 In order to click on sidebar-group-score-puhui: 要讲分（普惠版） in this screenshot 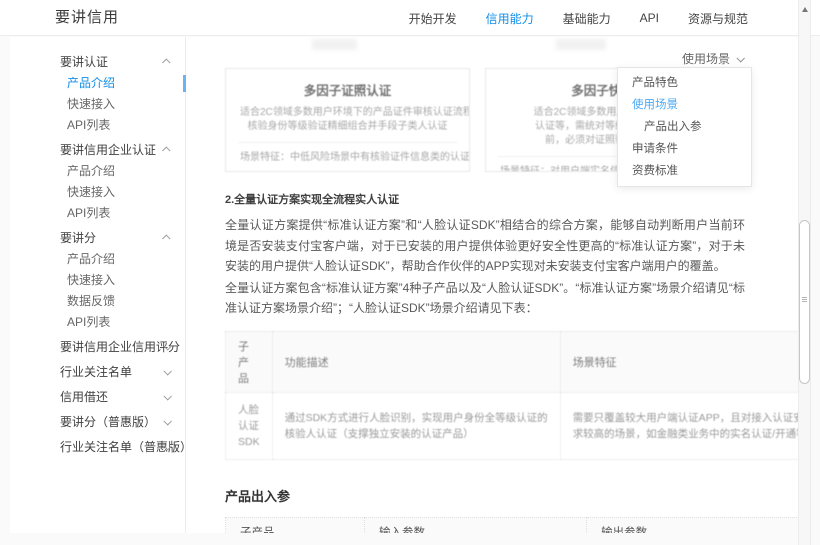, I will do `click(97, 422)`.